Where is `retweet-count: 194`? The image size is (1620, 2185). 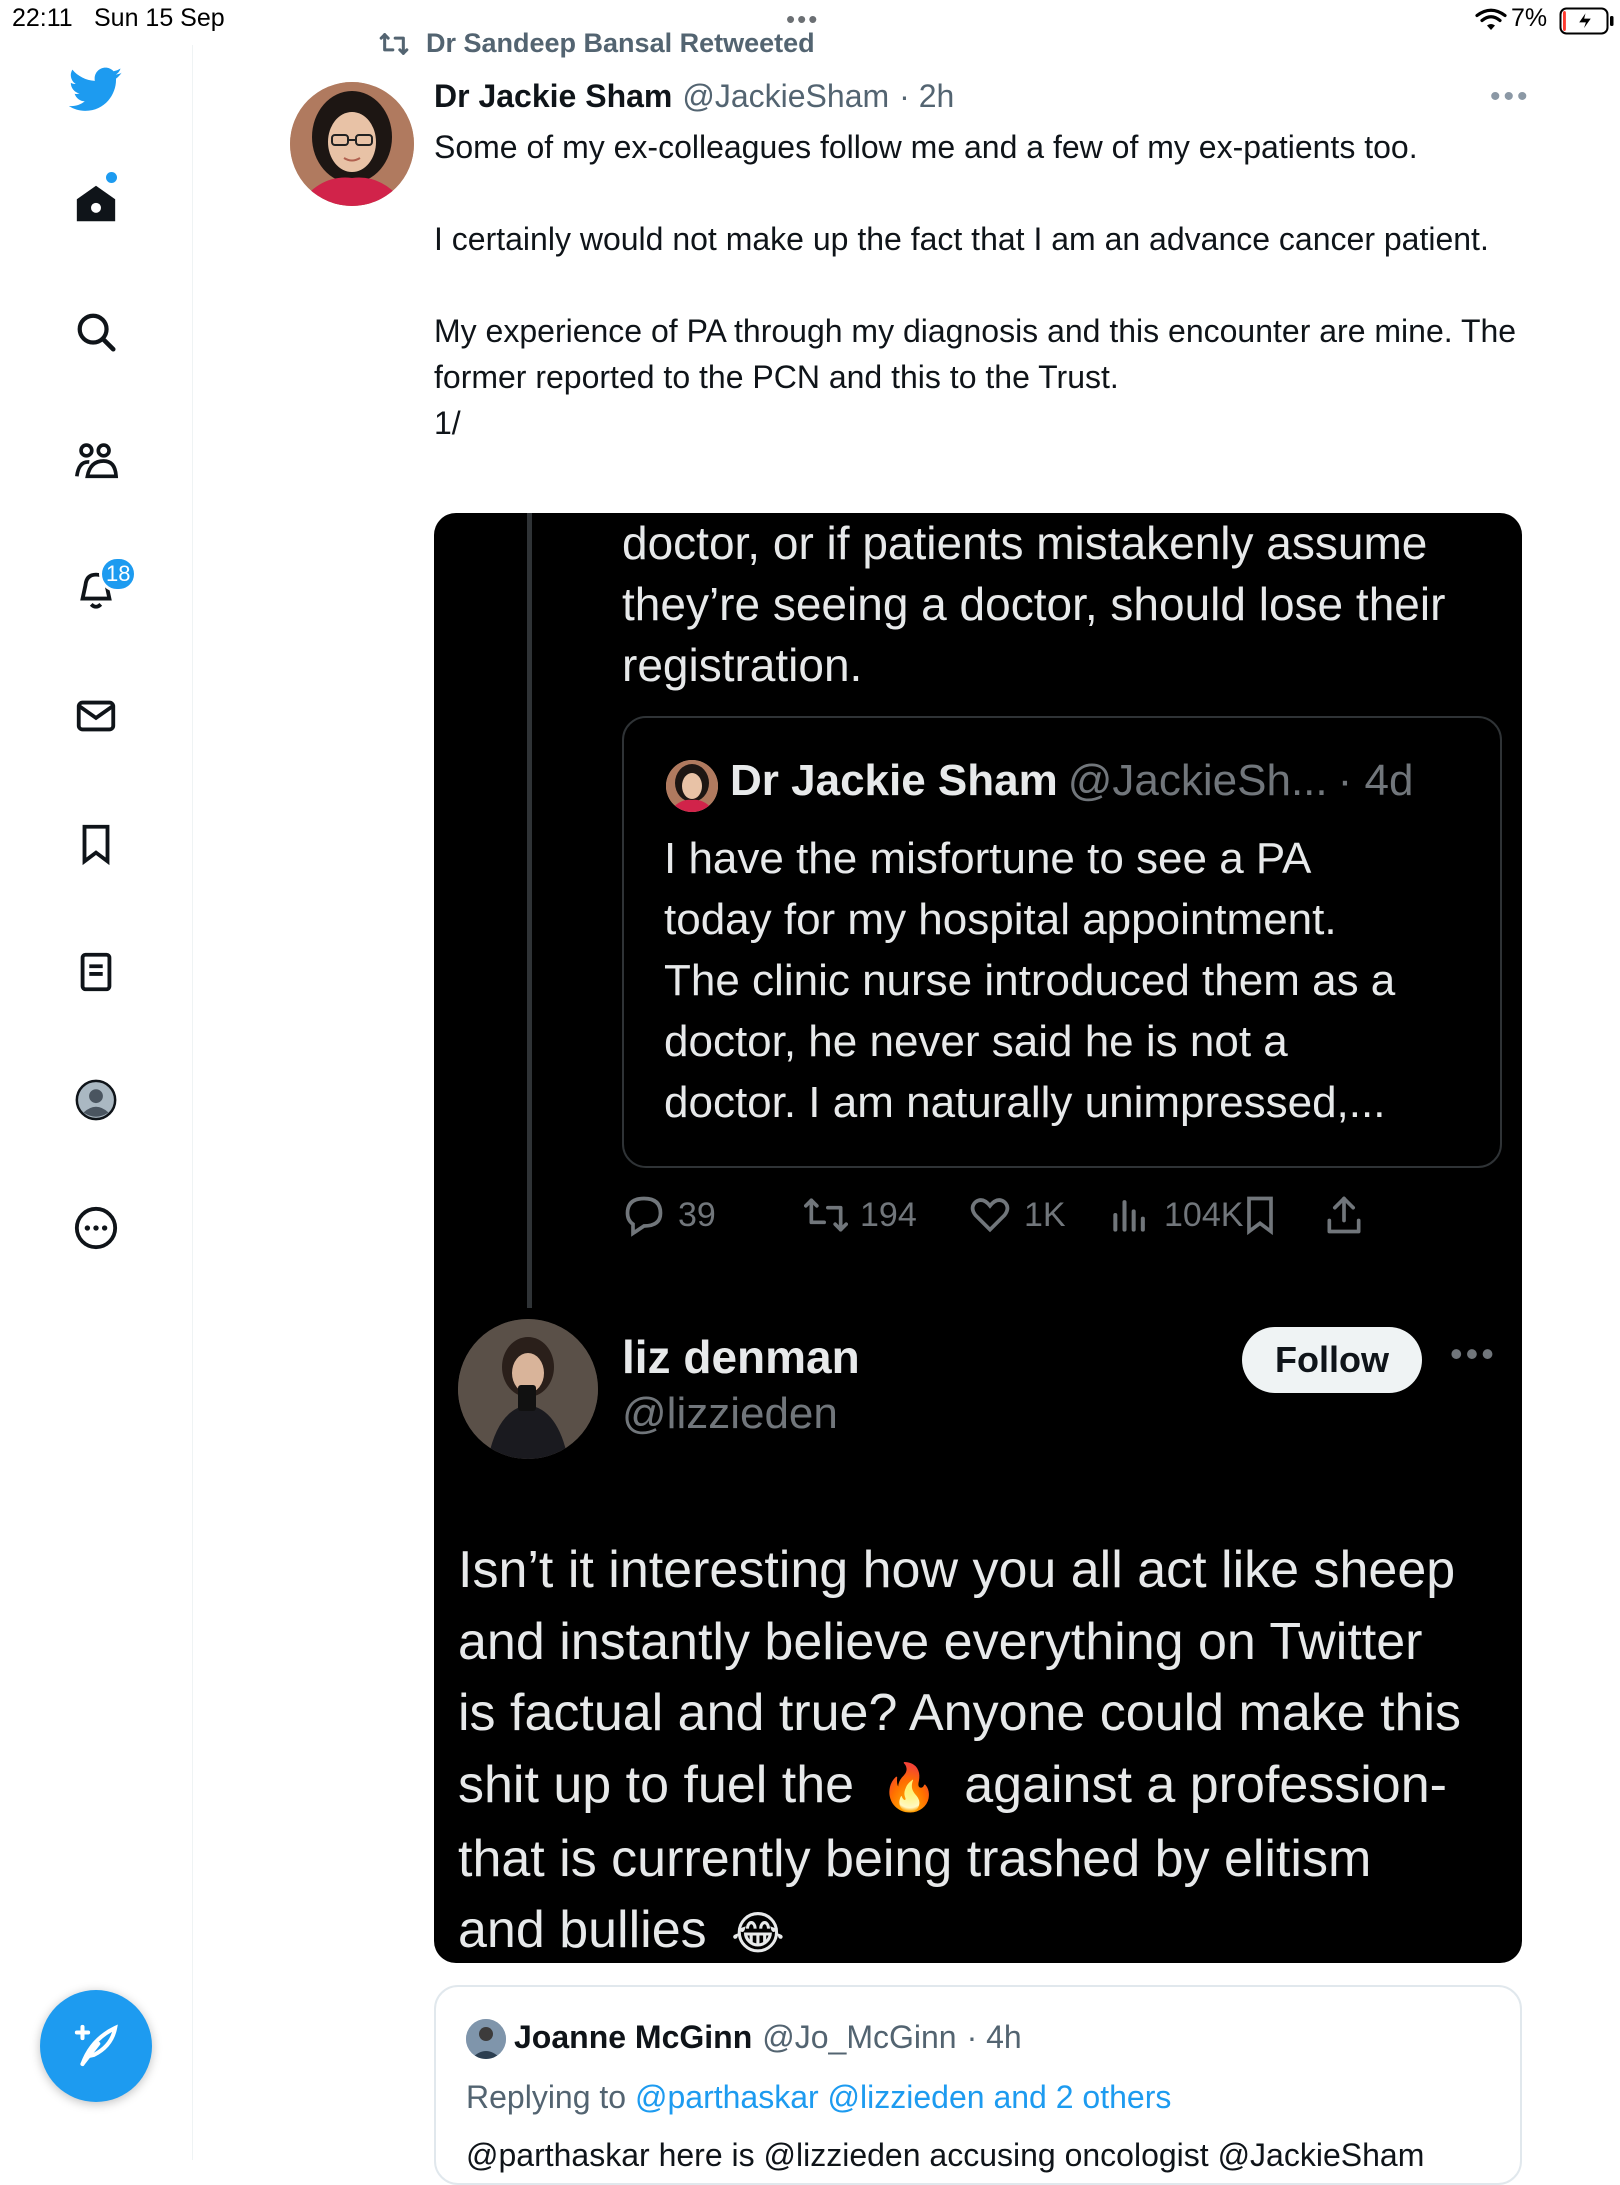 retweet-count: 194 is located at coordinates (860, 1215).